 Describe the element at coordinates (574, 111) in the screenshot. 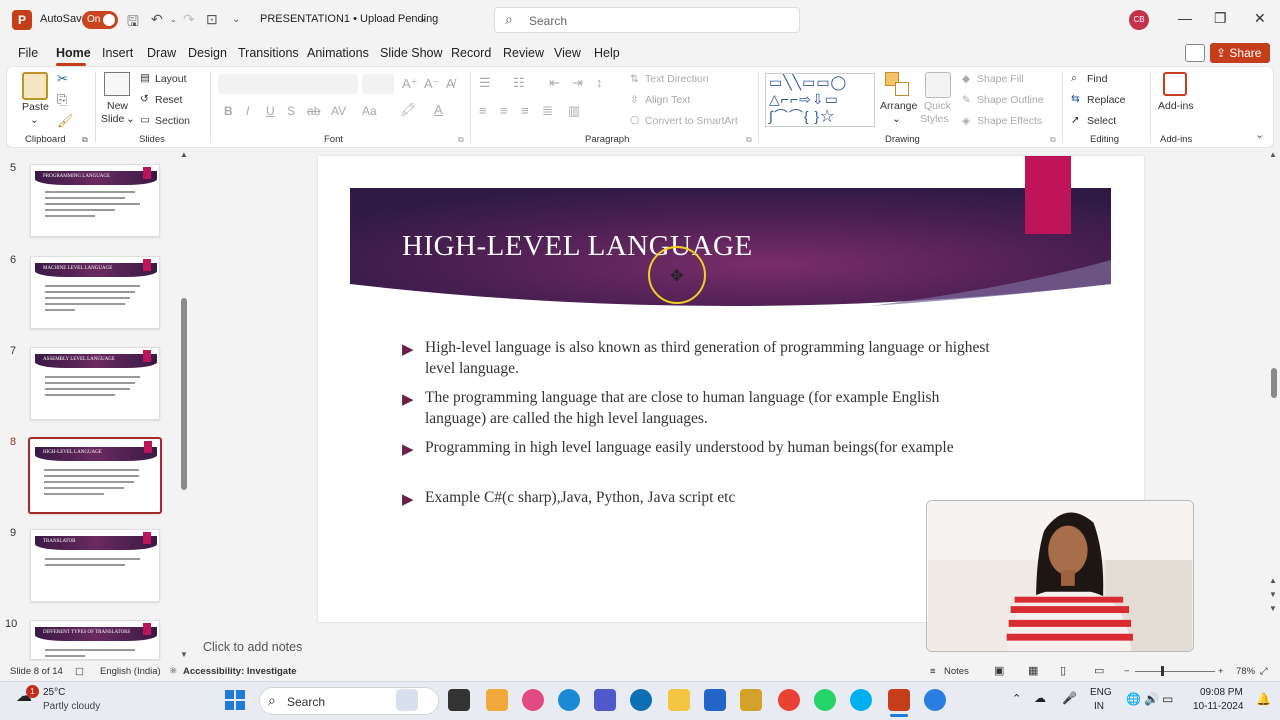

I see `columns-icon: ▥` at that location.